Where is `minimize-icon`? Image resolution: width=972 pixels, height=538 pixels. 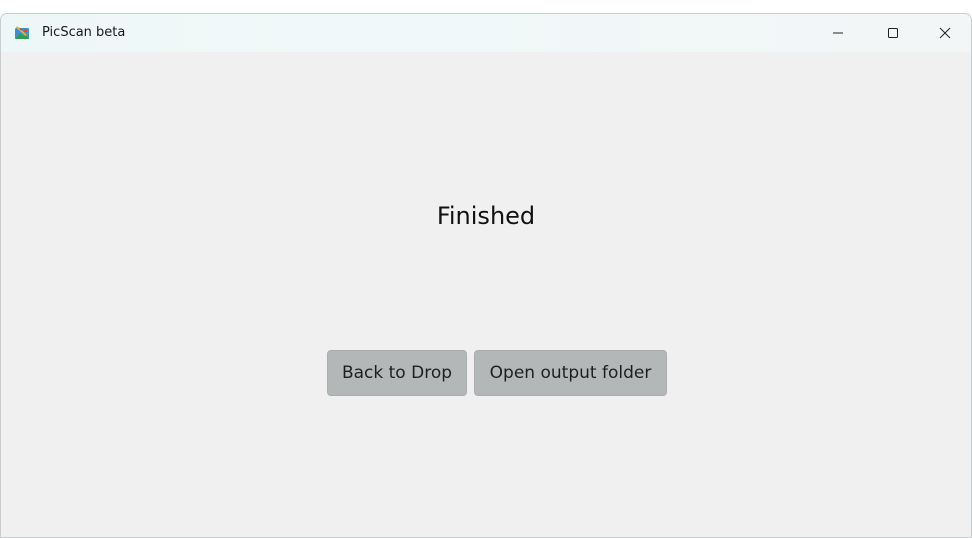
minimize-icon is located at coordinates (838, 33).